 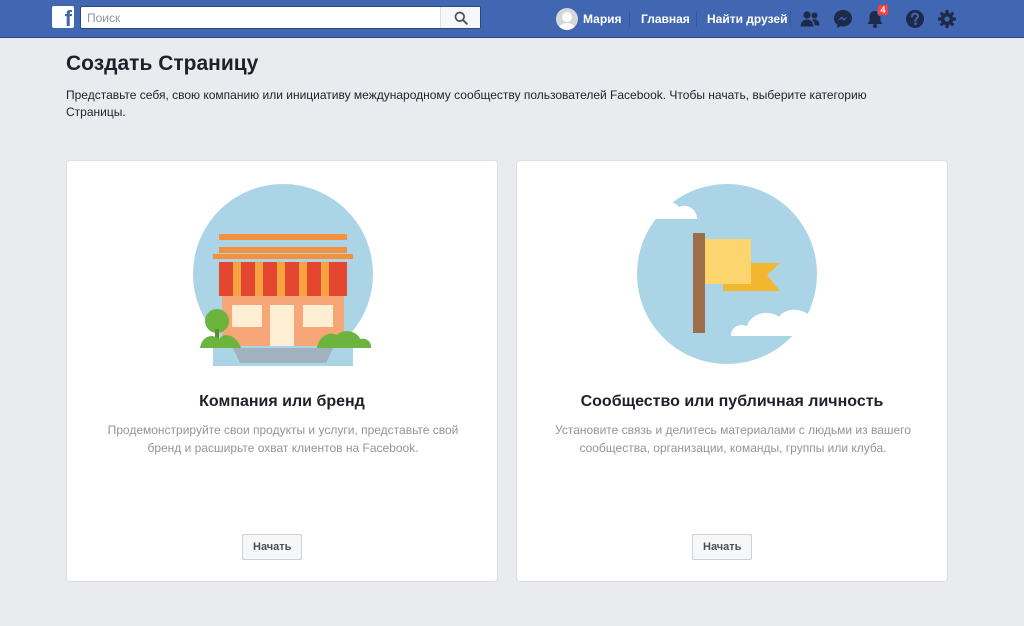 I want to click on avatar, so click(x=567, y=19).